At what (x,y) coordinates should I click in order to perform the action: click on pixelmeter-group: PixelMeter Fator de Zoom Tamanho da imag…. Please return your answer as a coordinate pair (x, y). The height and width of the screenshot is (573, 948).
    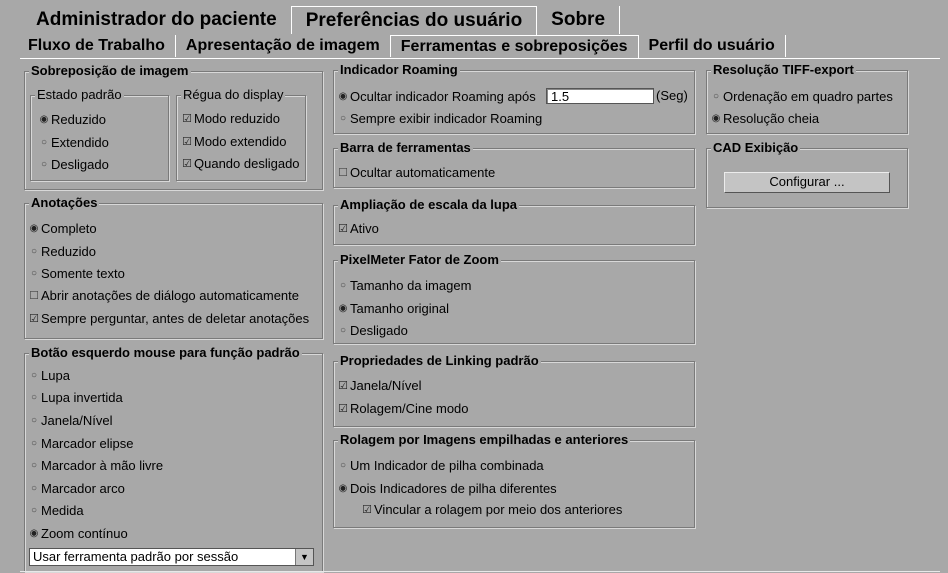
    Looking at the image, I should click on (514, 298).